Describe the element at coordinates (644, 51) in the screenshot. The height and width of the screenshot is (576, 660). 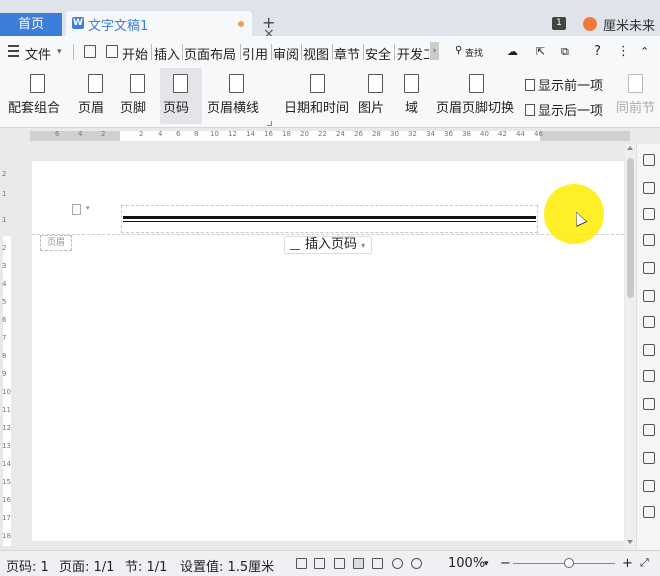
I see `collapse-ribbon-icon: ⌃` at that location.